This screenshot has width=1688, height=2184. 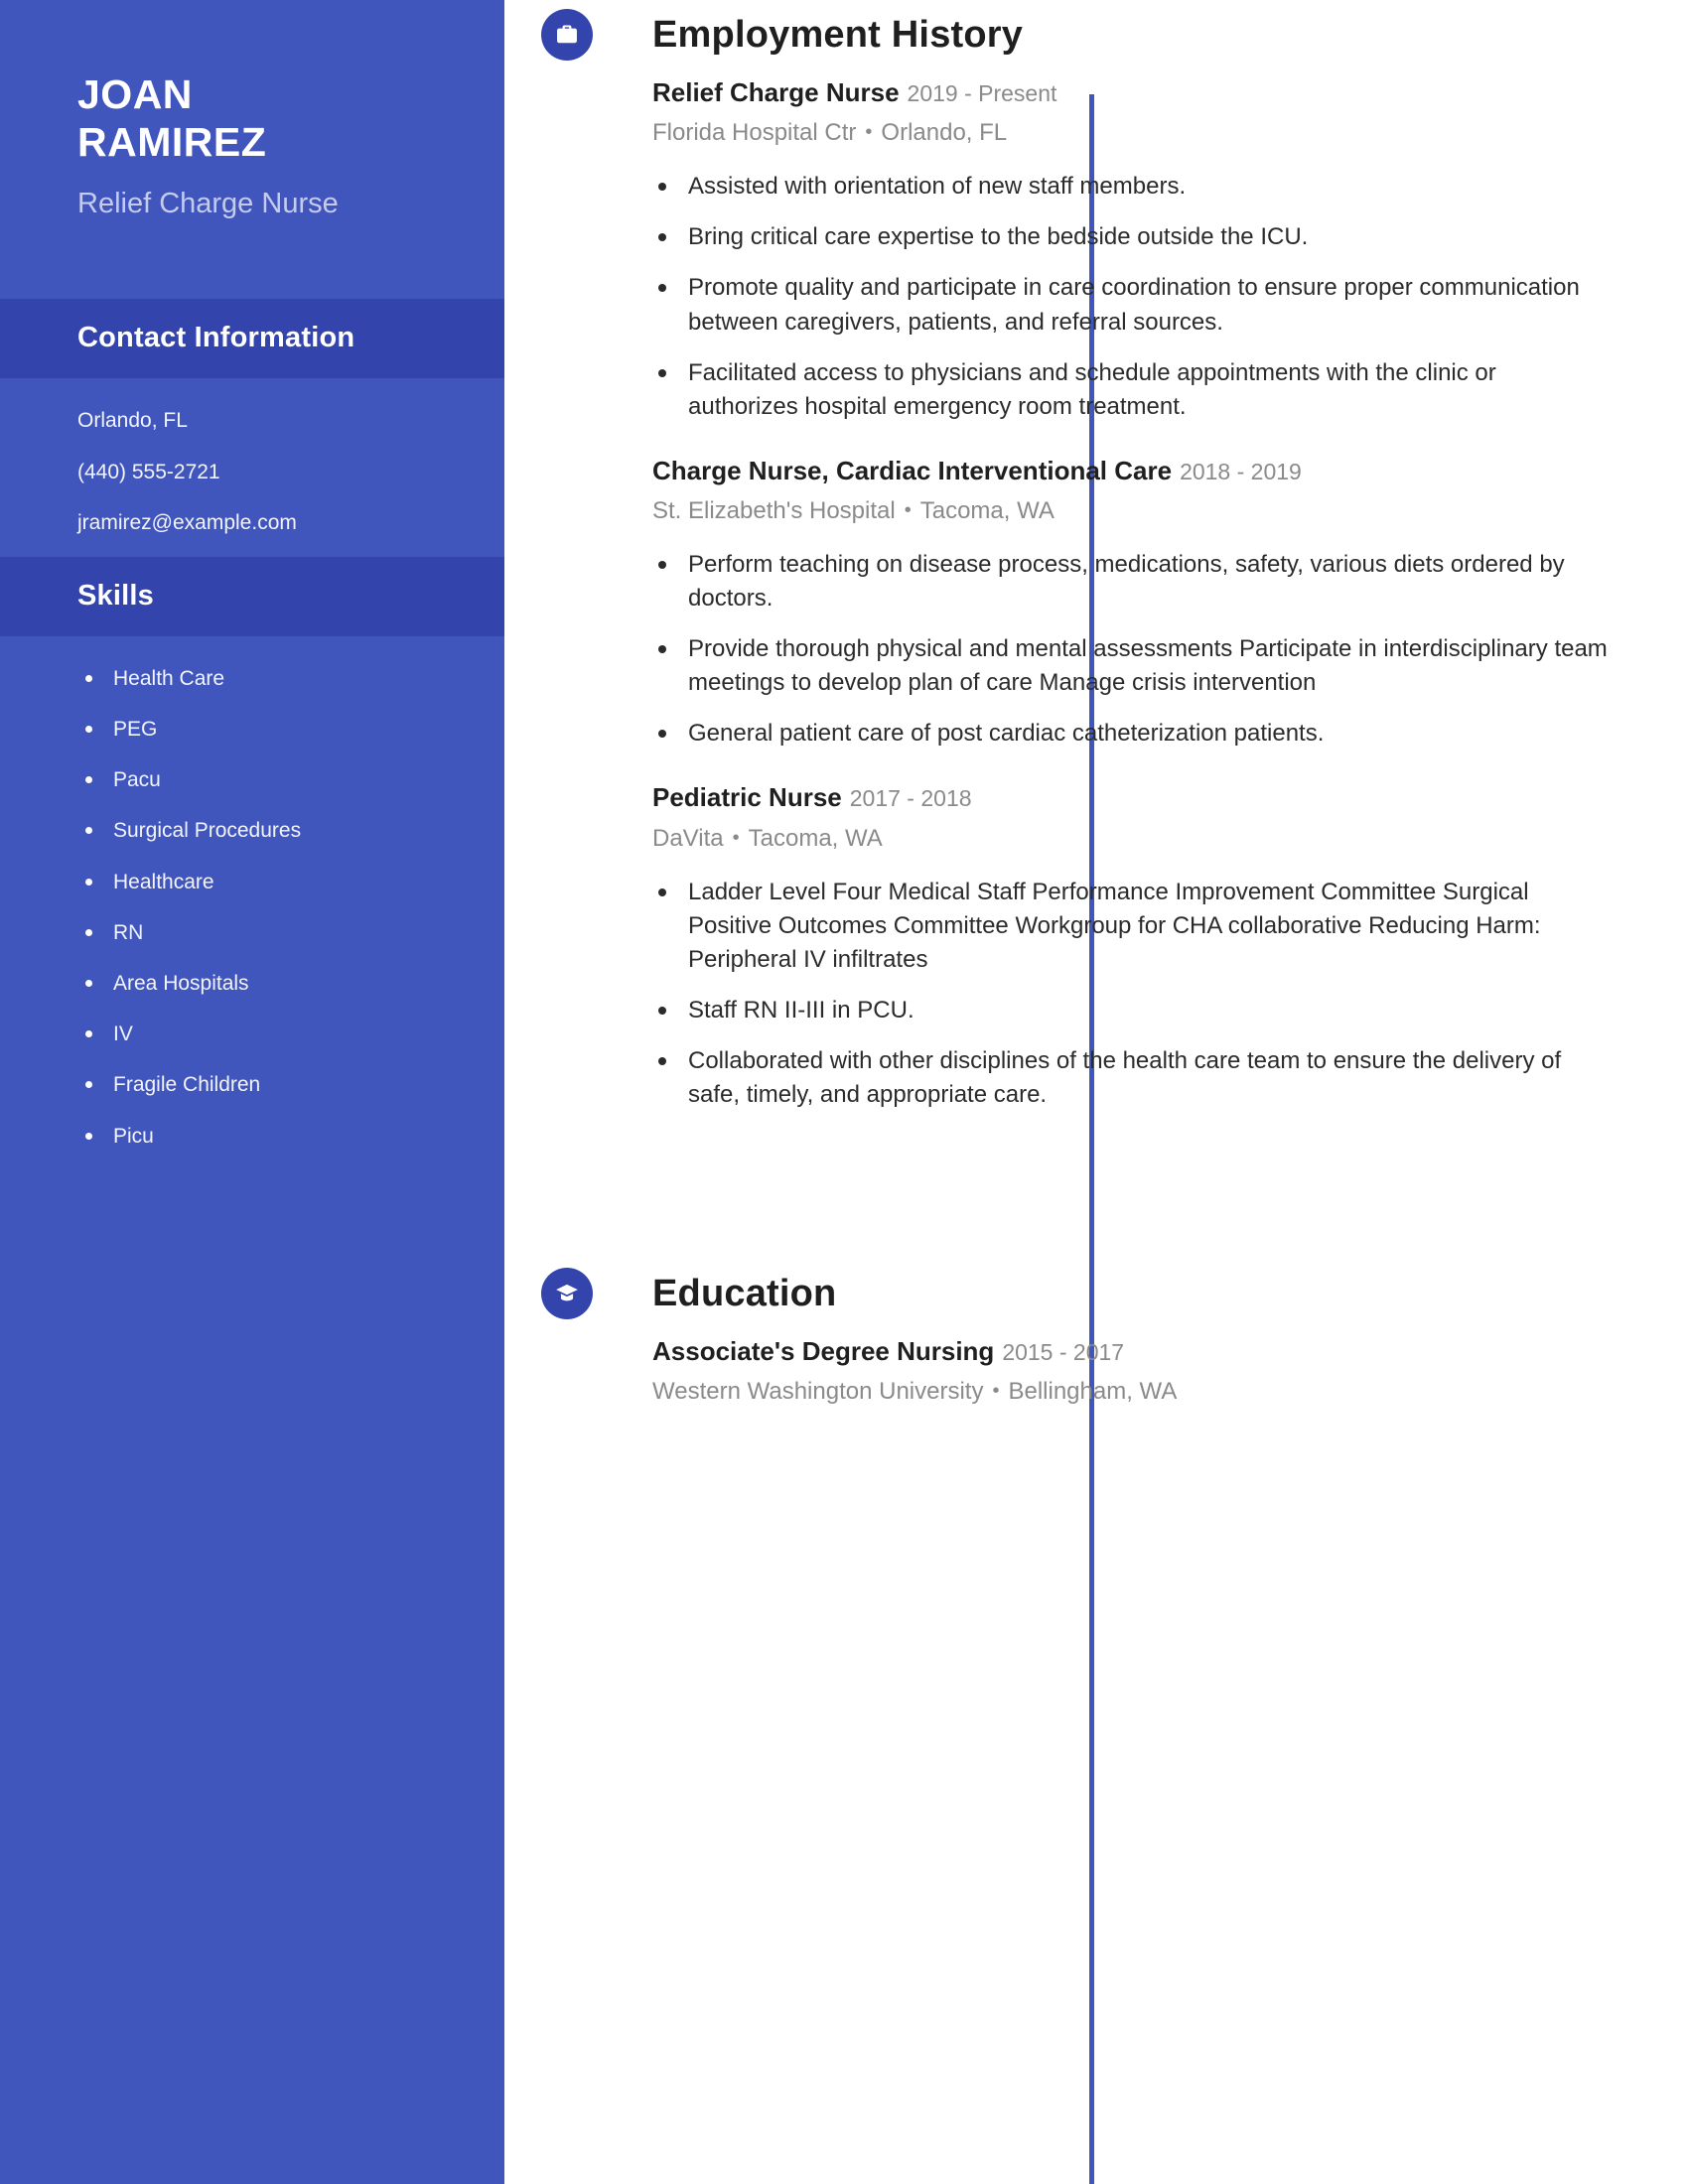 What do you see at coordinates (688, 838) in the screenshot?
I see `employment-entry-company: DaVita` at bounding box center [688, 838].